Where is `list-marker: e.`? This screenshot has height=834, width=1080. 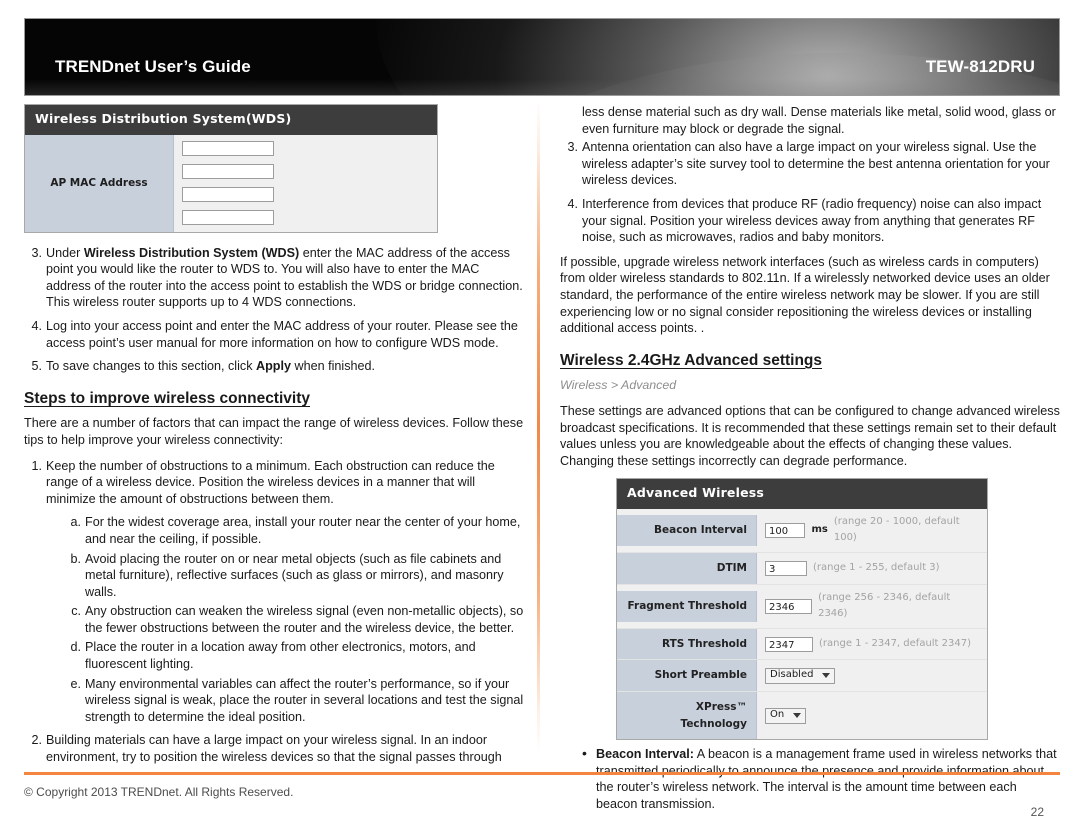 list-marker: e. is located at coordinates (75, 683).